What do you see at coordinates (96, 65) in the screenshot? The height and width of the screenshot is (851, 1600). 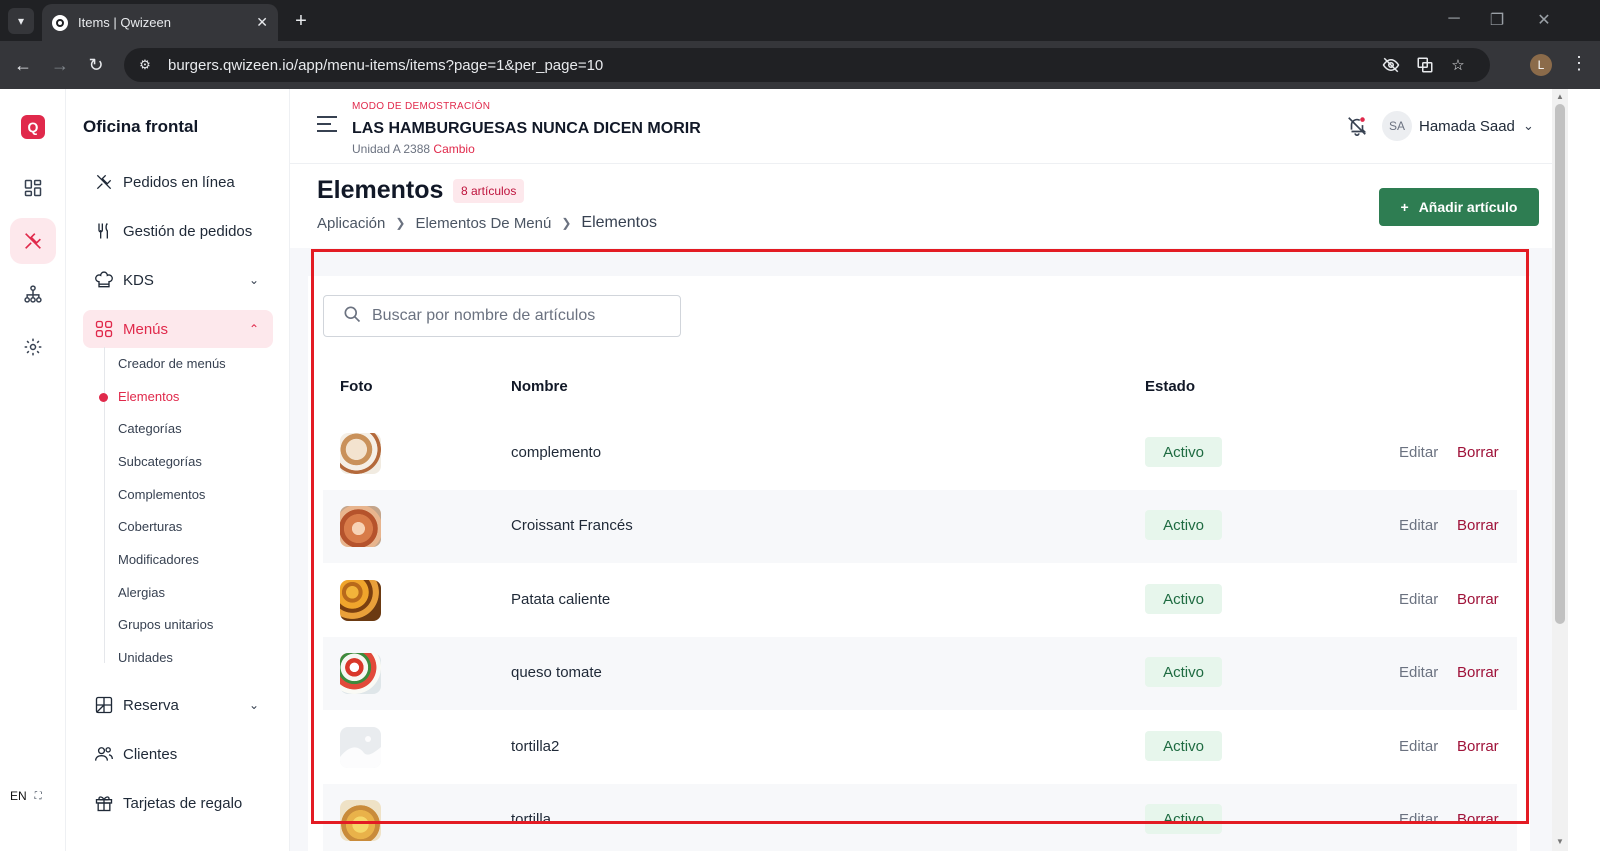 I see `reload-icon: ↻` at bounding box center [96, 65].